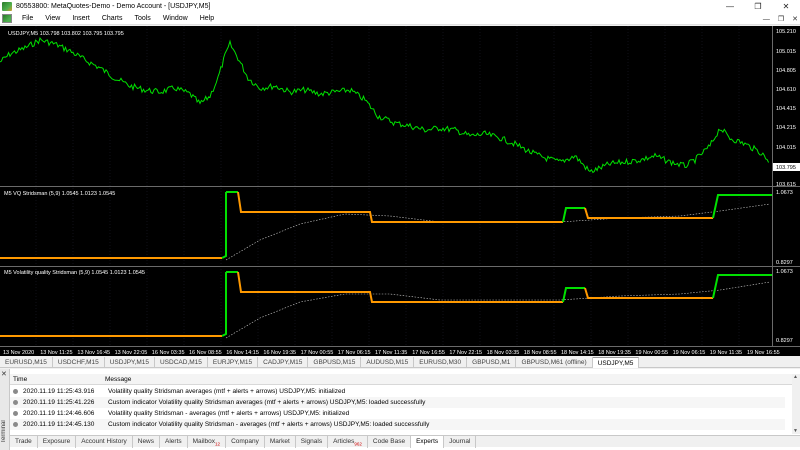  Describe the element at coordinates (786, 90) in the screenshot. I see `price-level: 104.610` at that location.